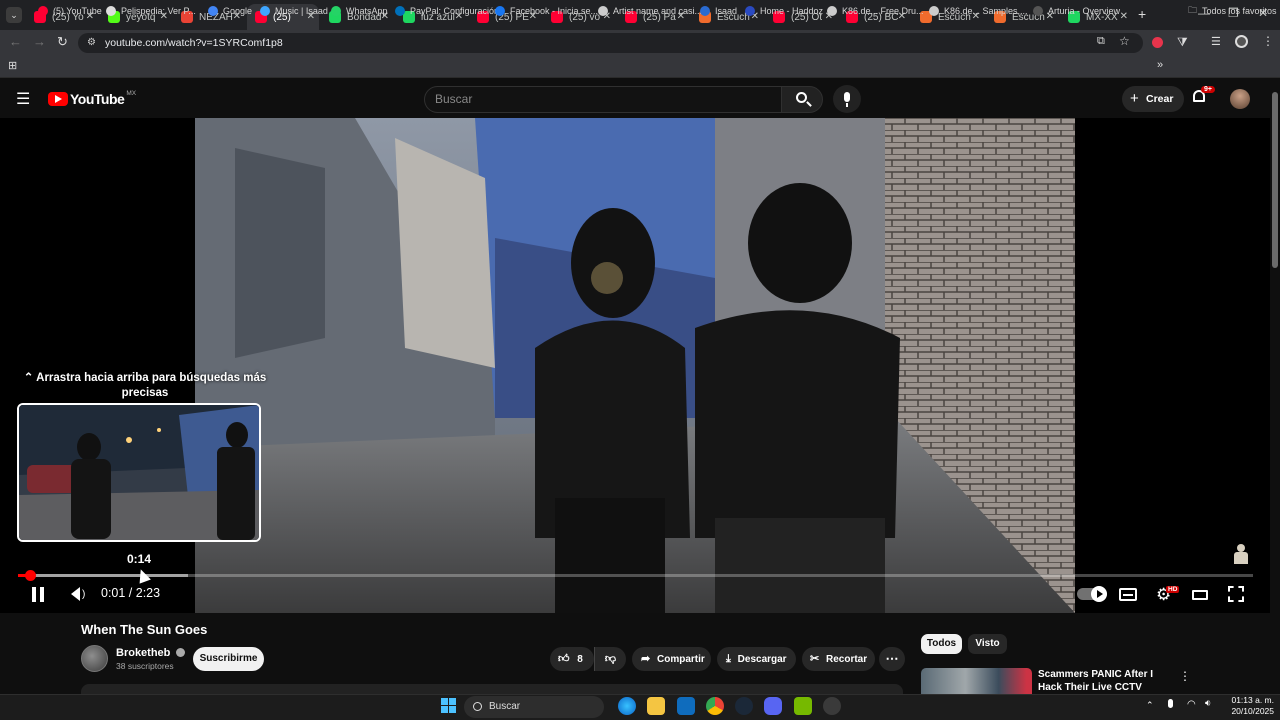  What do you see at coordinates (91, 43) in the screenshot?
I see `site-info-icon: ⚙` at bounding box center [91, 43].